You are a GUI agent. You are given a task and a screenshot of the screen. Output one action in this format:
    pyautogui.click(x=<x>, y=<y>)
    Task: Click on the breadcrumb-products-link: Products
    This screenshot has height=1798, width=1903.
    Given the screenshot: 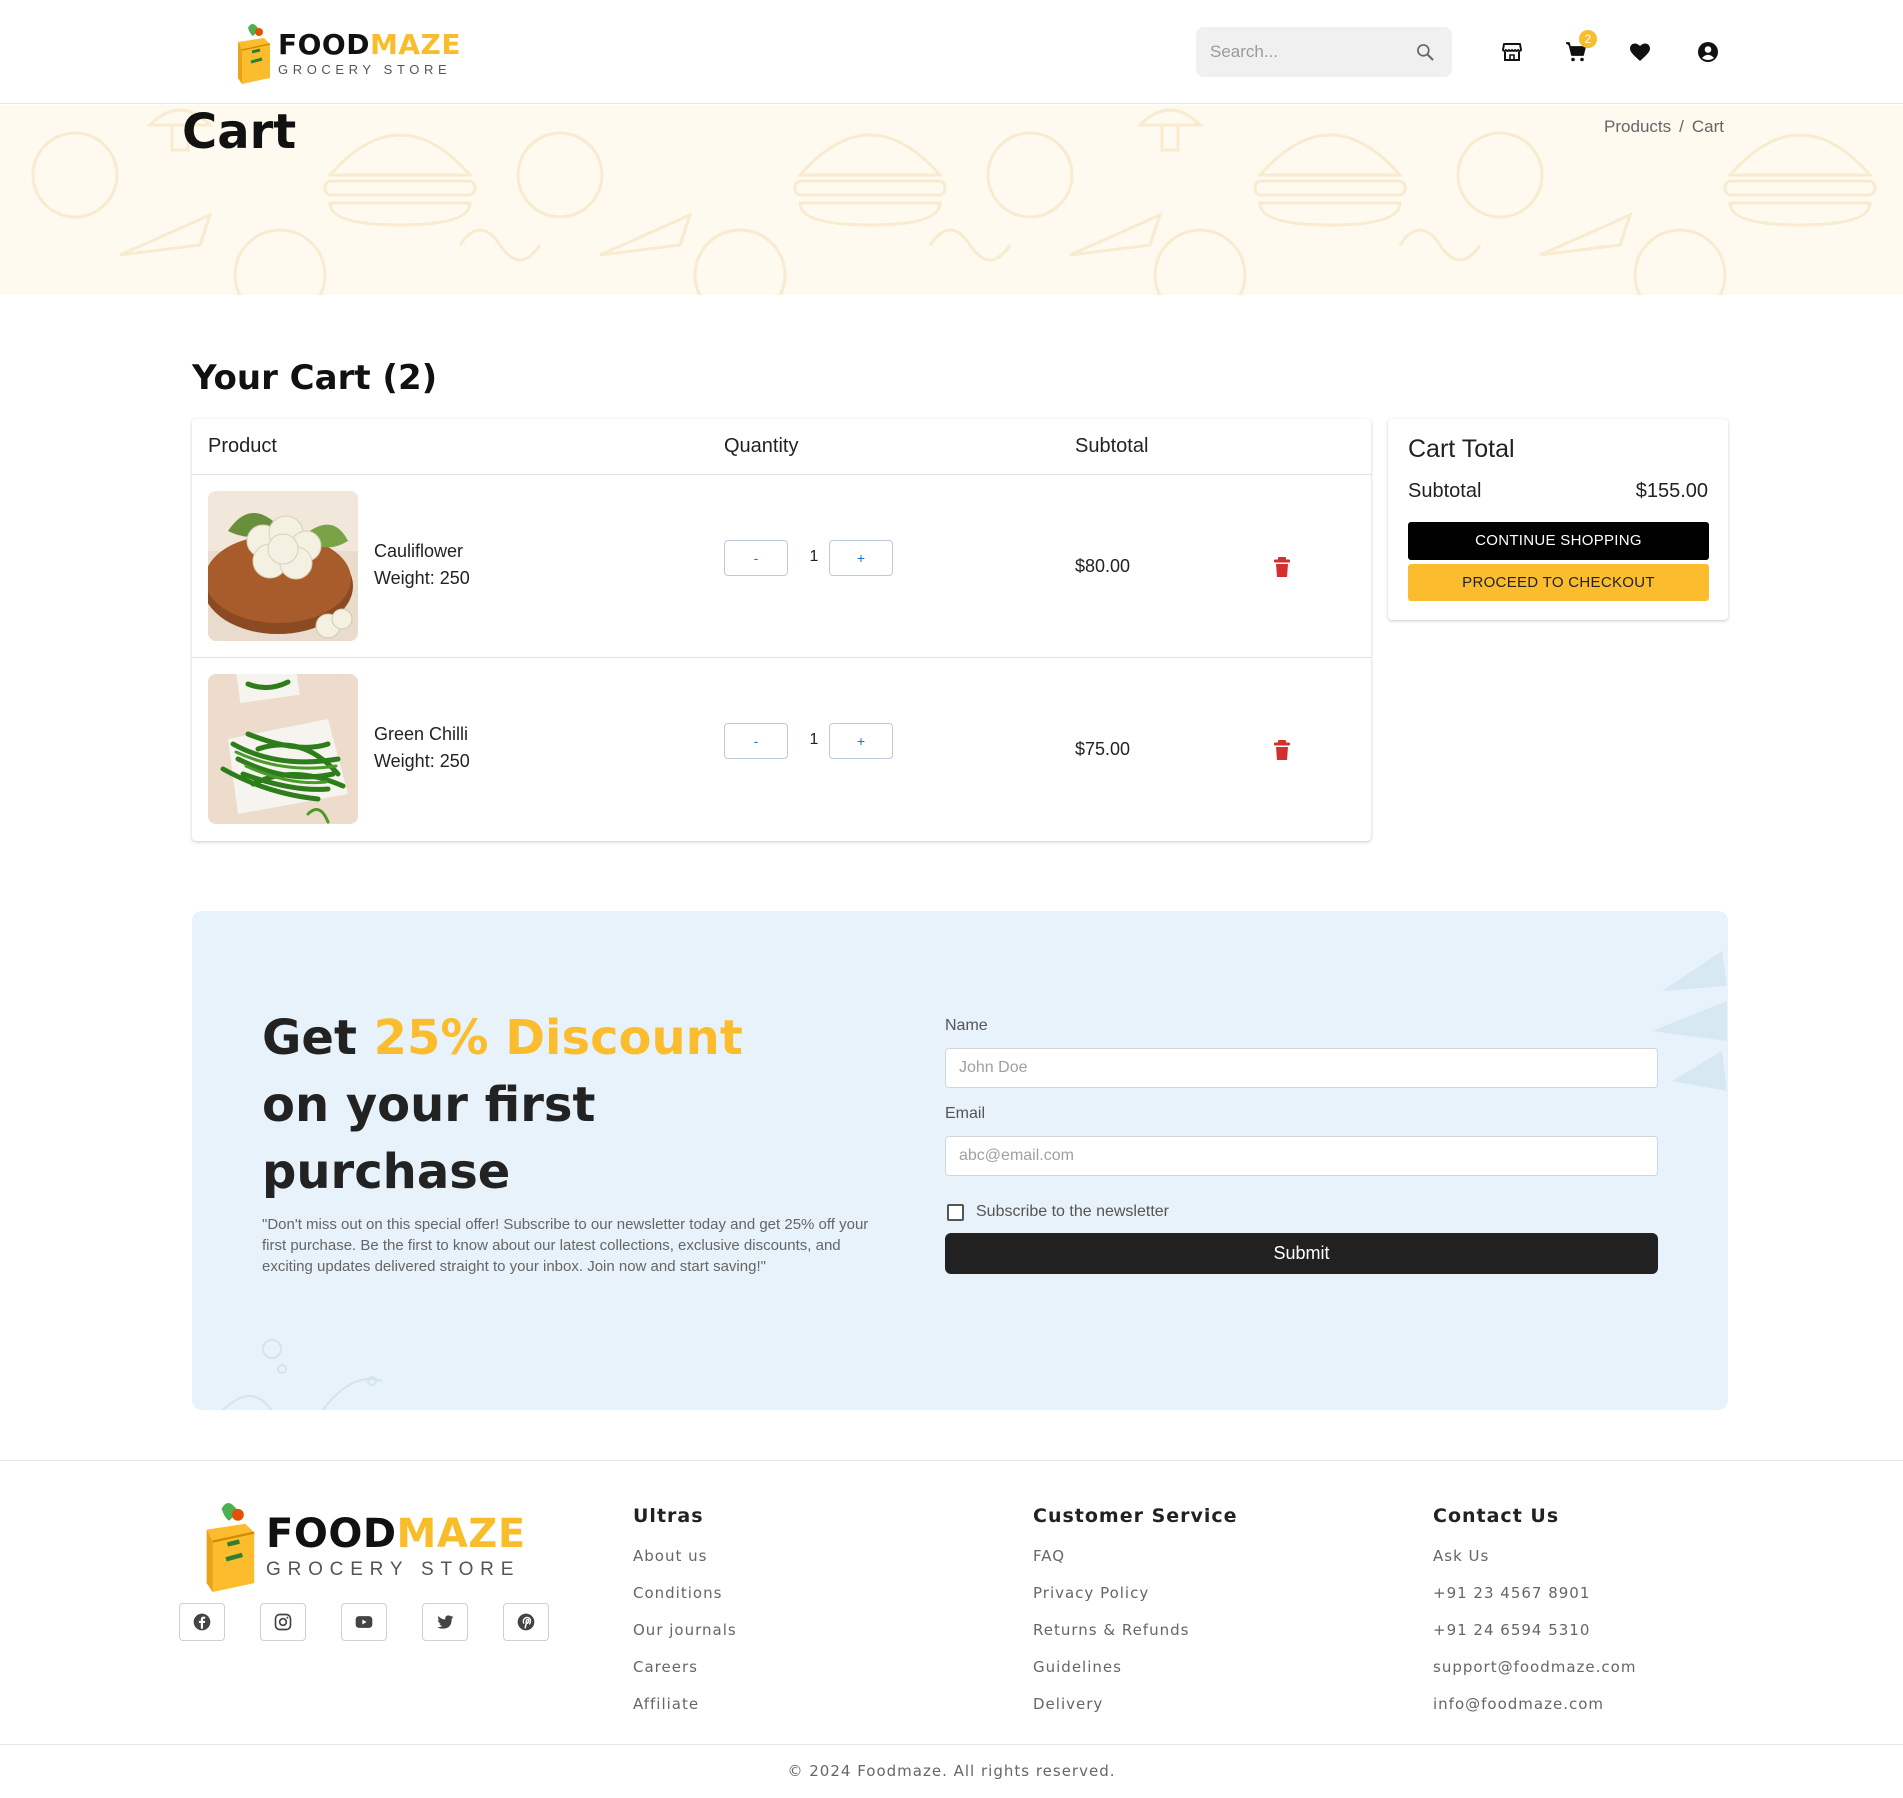 What is the action you would take?
    pyautogui.click(x=1637, y=127)
    